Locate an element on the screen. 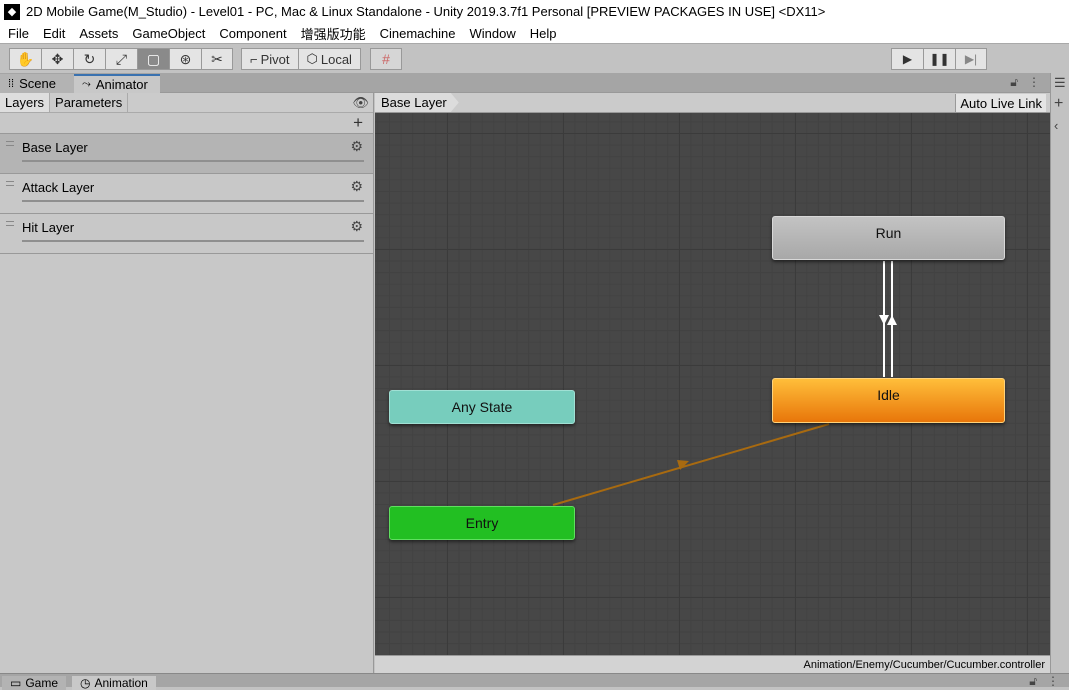  down-arrow-icon is located at coordinates (884, 320).